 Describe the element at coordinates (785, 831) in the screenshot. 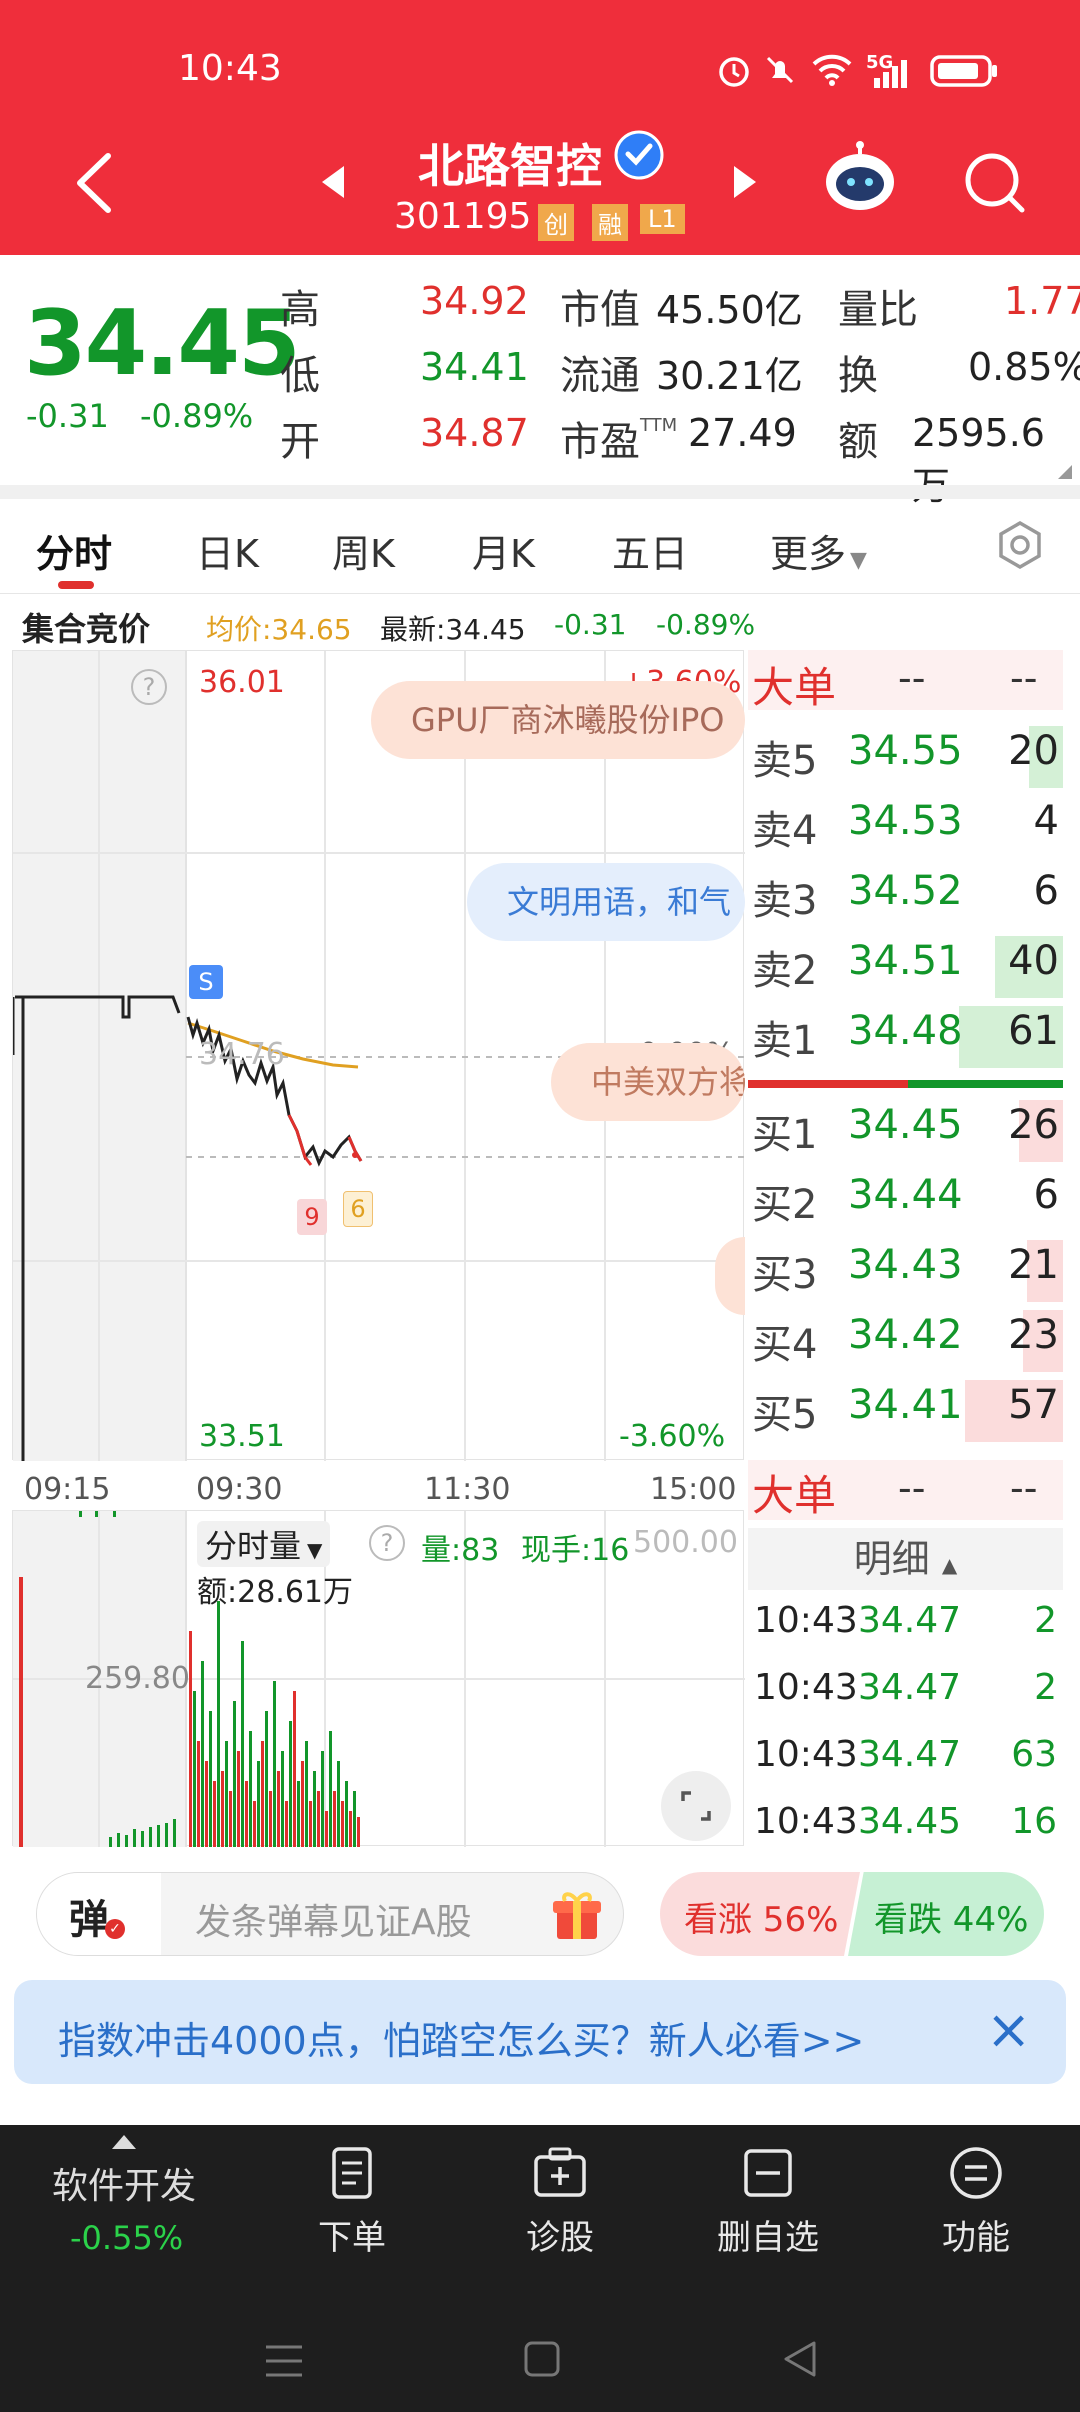

I see `sell-4-label: 卖4` at that location.